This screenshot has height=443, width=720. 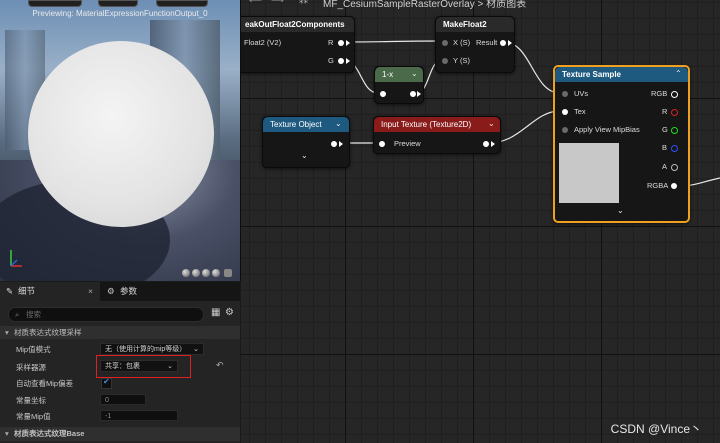 I want to click on out-rgb-label: RGB, so click(x=659, y=93).